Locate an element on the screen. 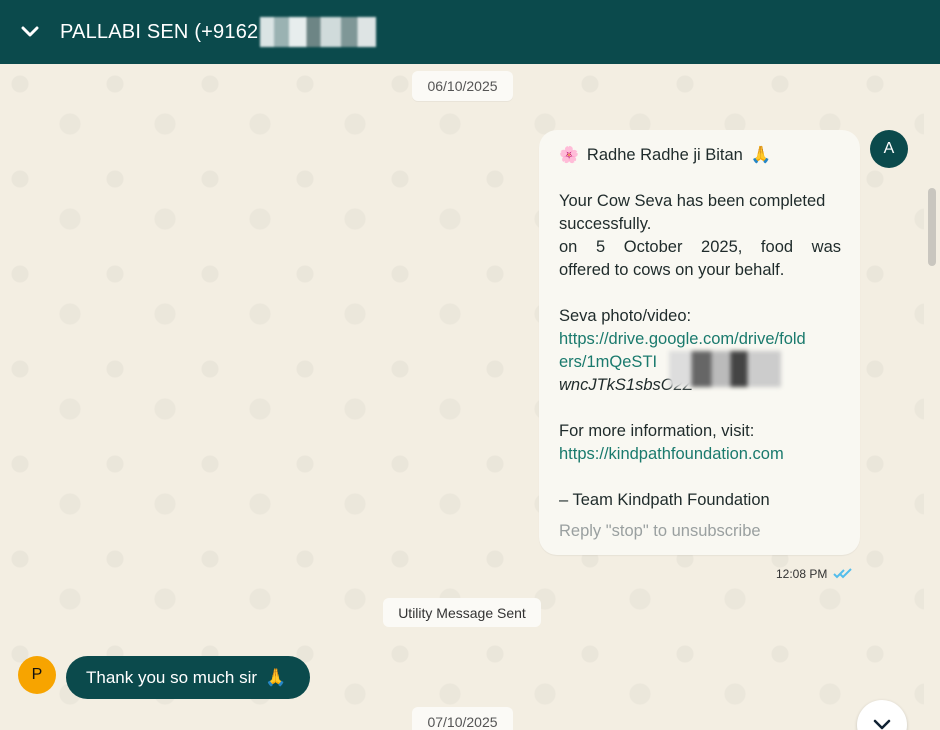 Image resolution: width=940 pixels, height=730 pixels. collapse-chat-button is located at coordinates (30, 32).